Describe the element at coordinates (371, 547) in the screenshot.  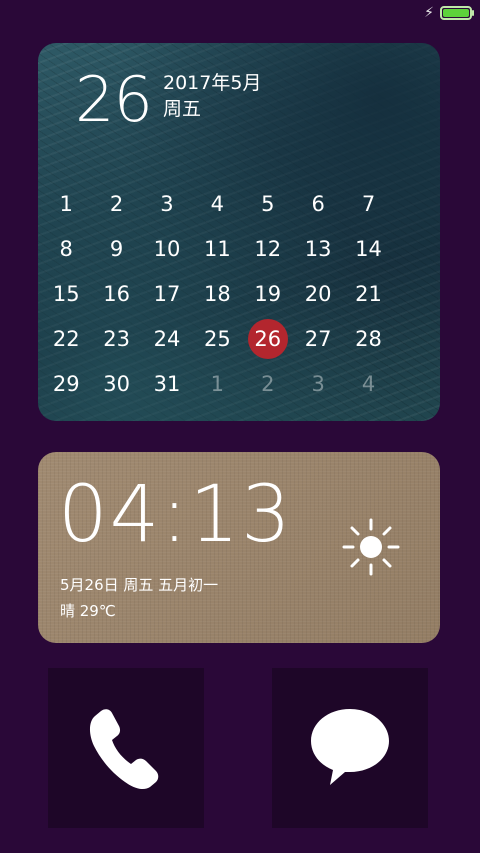
I see `sun-icon` at that location.